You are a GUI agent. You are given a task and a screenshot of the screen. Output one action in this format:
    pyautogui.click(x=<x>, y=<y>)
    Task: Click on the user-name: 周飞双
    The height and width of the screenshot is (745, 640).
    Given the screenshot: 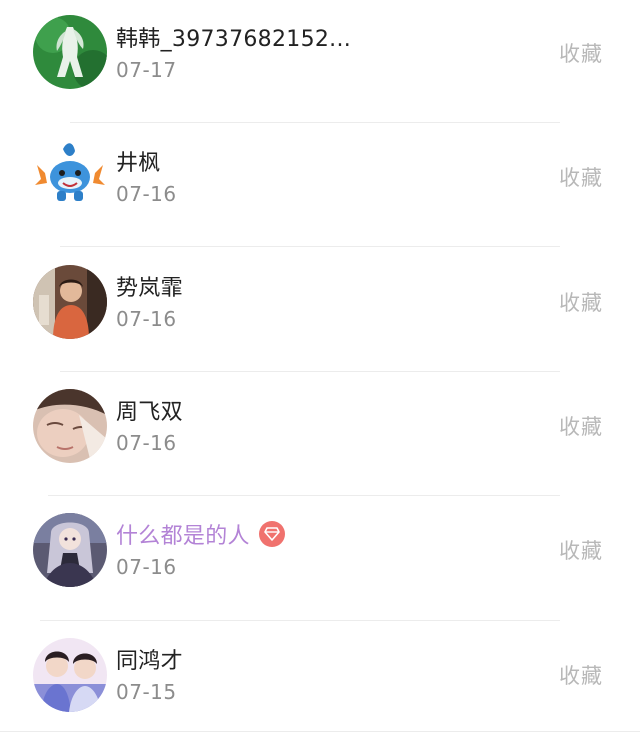 What is the action you would take?
    pyautogui.click(x=149, y=410)
    